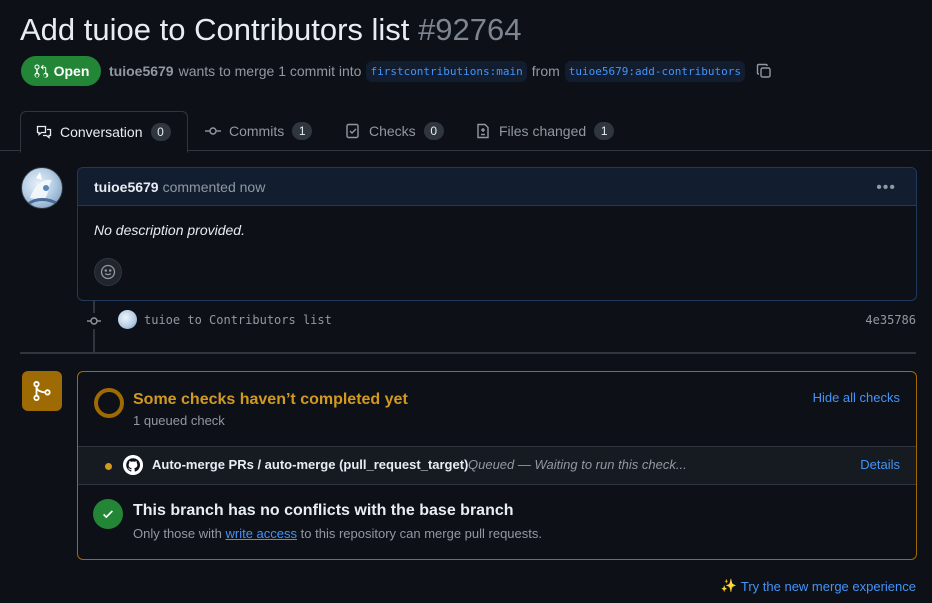 This screenshot has width=932, height=603. I want to click on checks-subtitle: 1 queued check, so click(179, 420).